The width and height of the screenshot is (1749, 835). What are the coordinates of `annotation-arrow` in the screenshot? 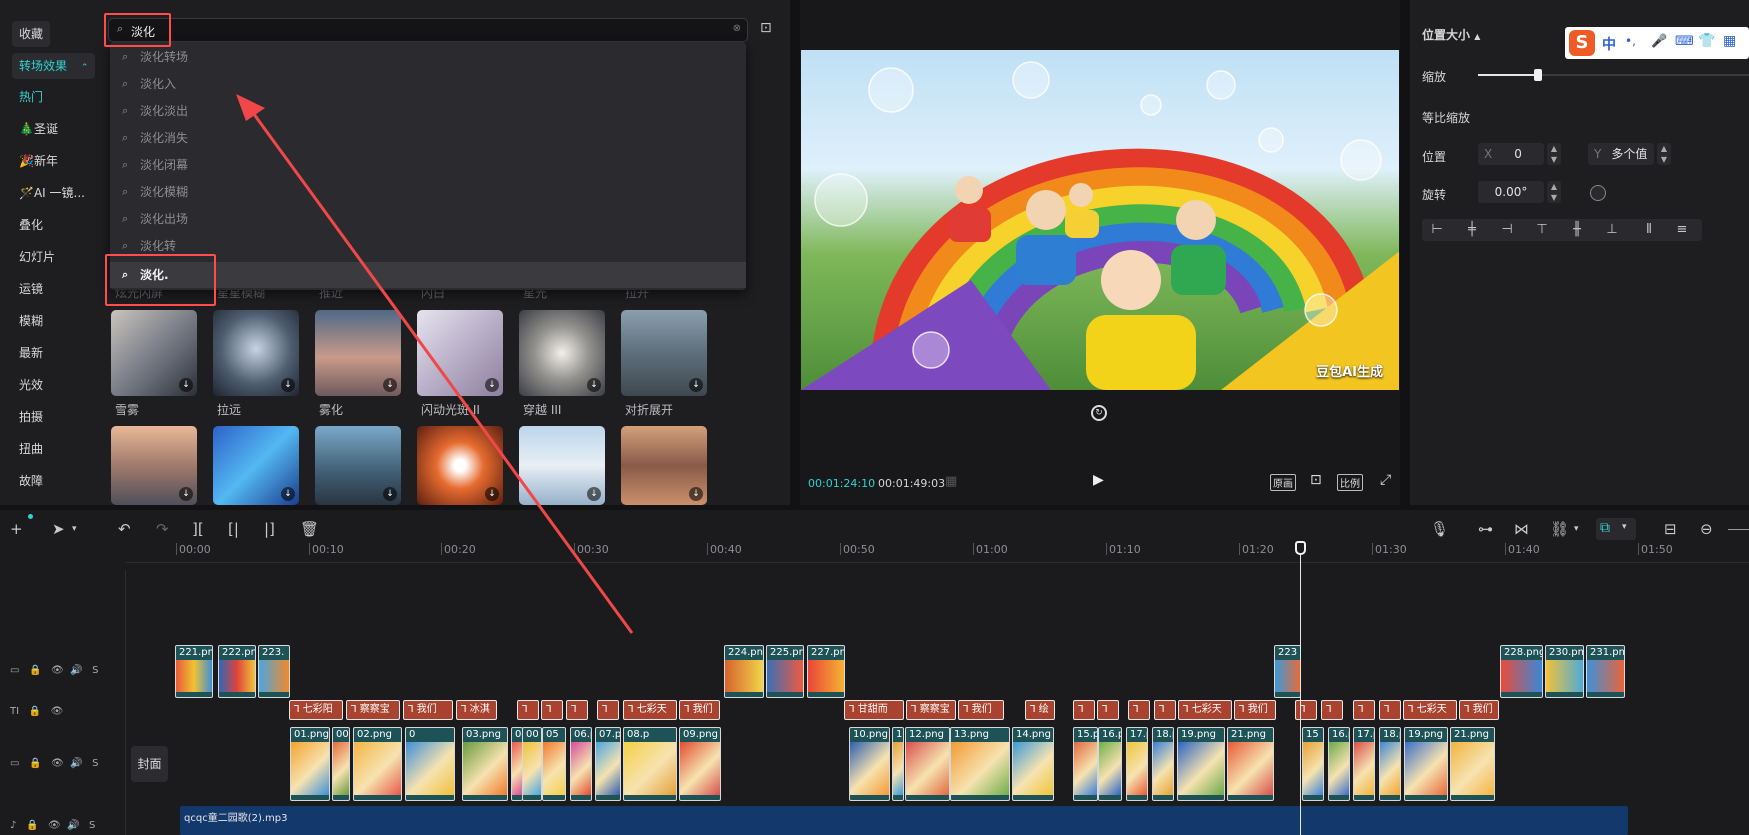 It's located at (435, 364).